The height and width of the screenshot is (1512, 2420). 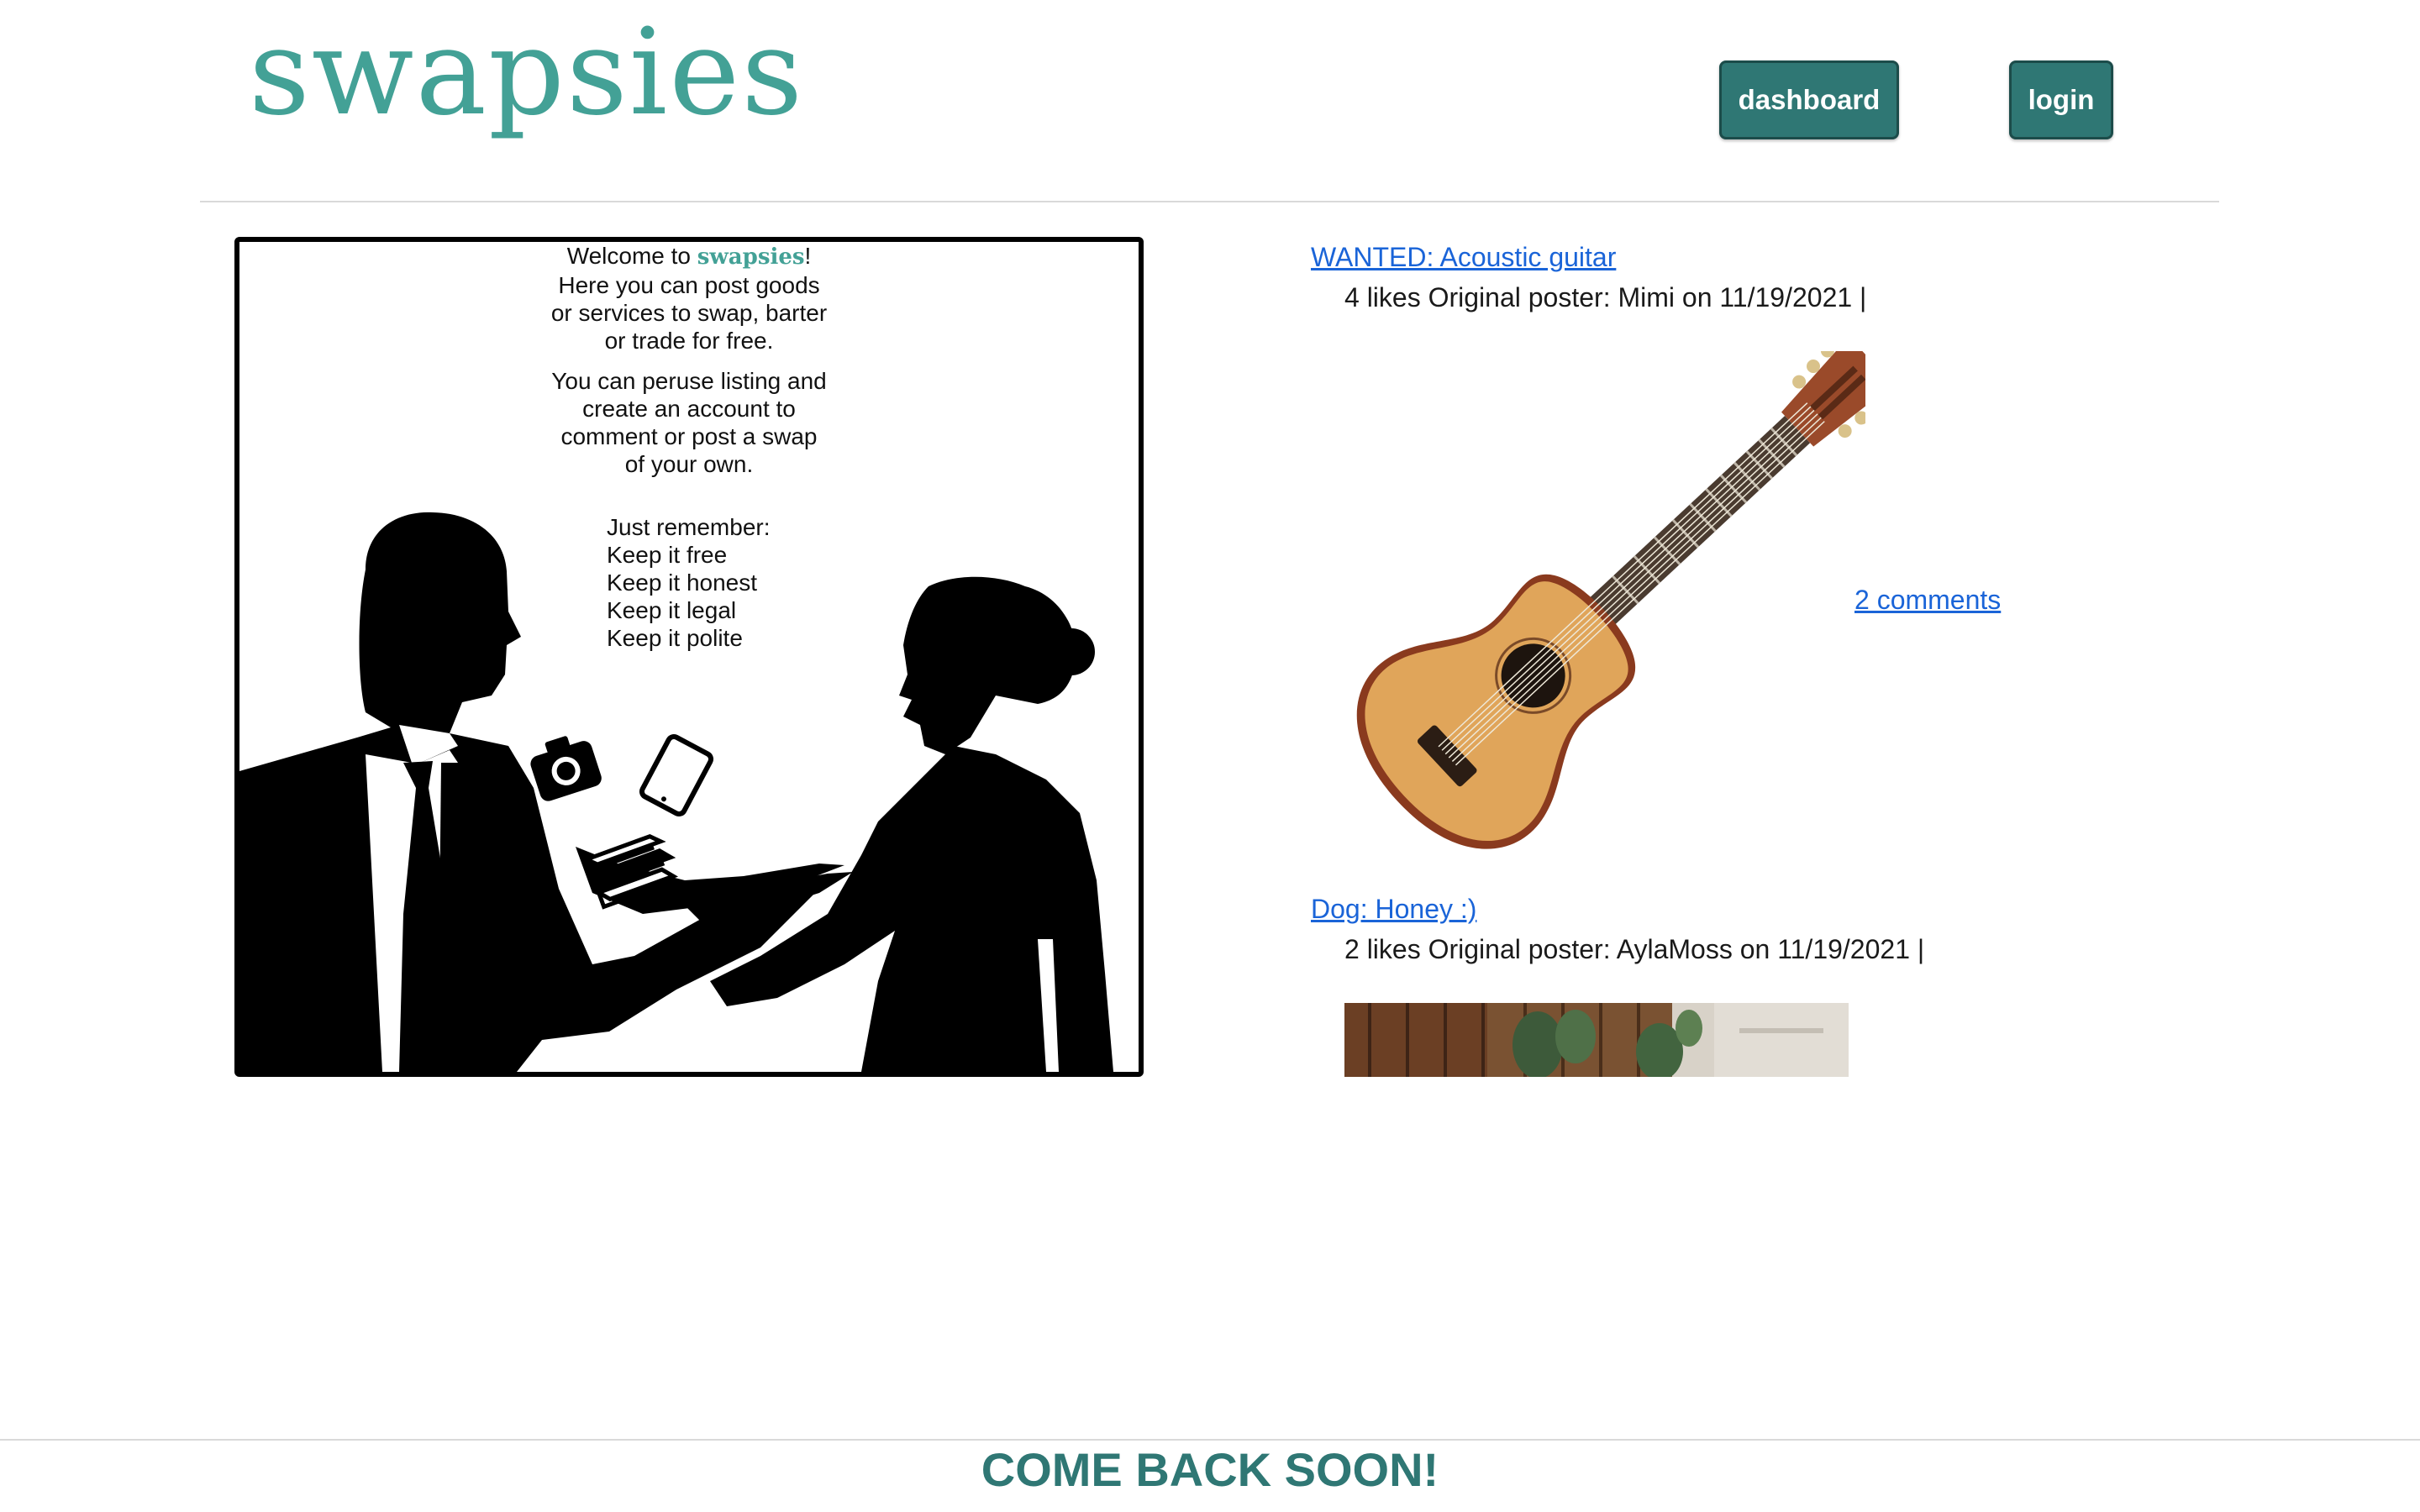 I want to click on rule-item: Keep it free, so click(x=667, y=555).